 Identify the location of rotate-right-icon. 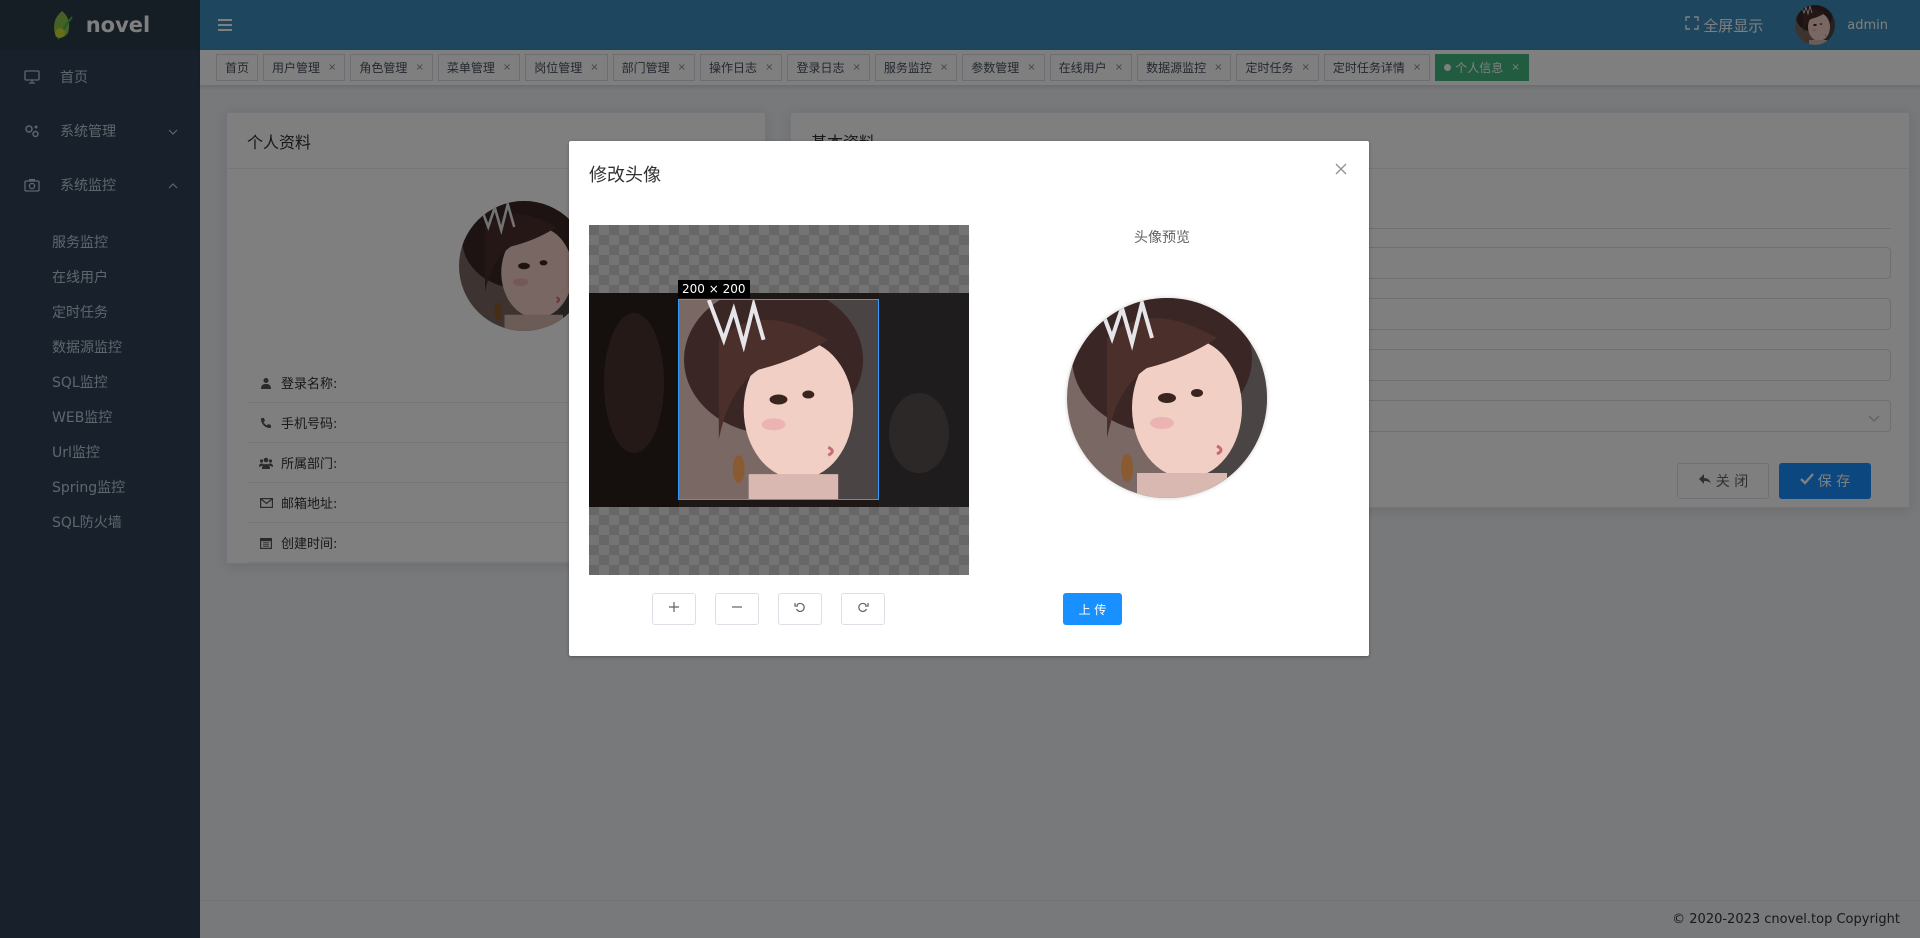
(863, 609).